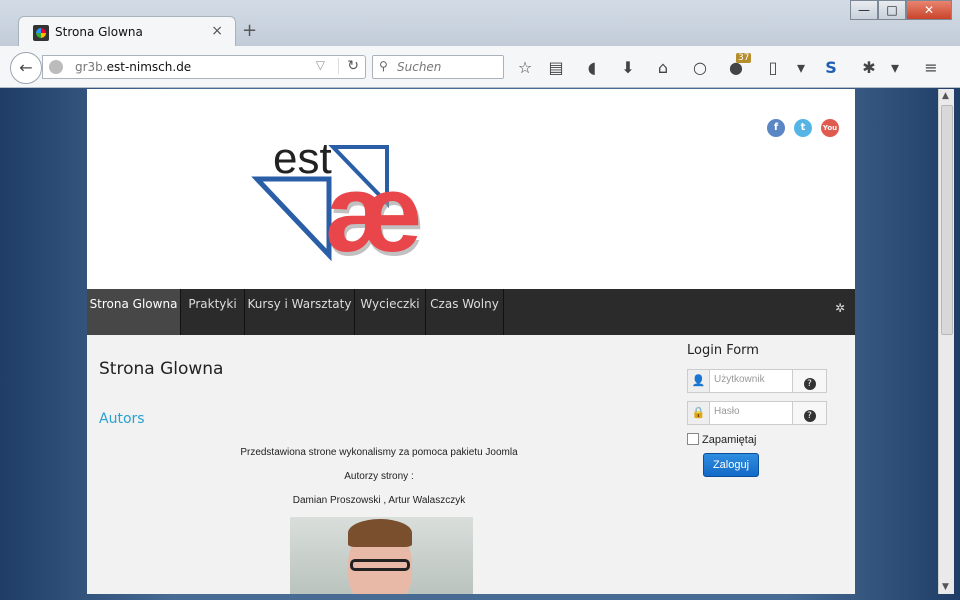 The height and width of the screenshot is (600, 960). I want to click on reload-icon: ↻, so click(348, 66).